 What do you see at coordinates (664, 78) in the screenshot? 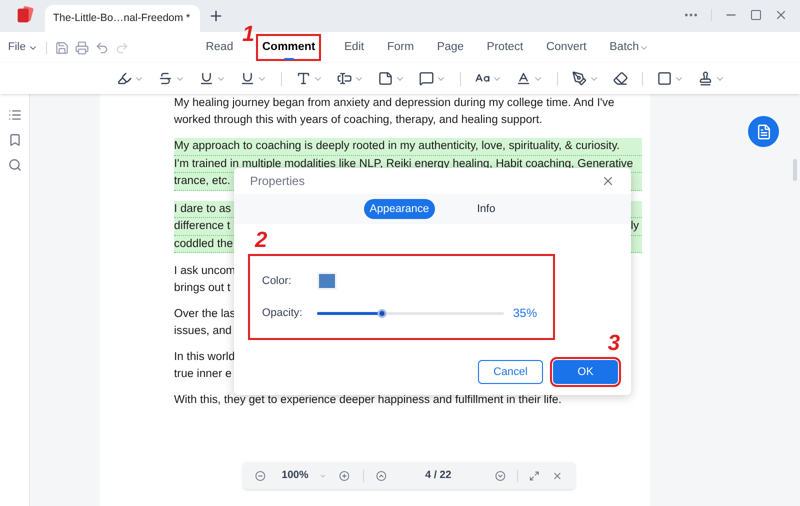
I see `rectangle-icon` at bounding box center [664, 78].